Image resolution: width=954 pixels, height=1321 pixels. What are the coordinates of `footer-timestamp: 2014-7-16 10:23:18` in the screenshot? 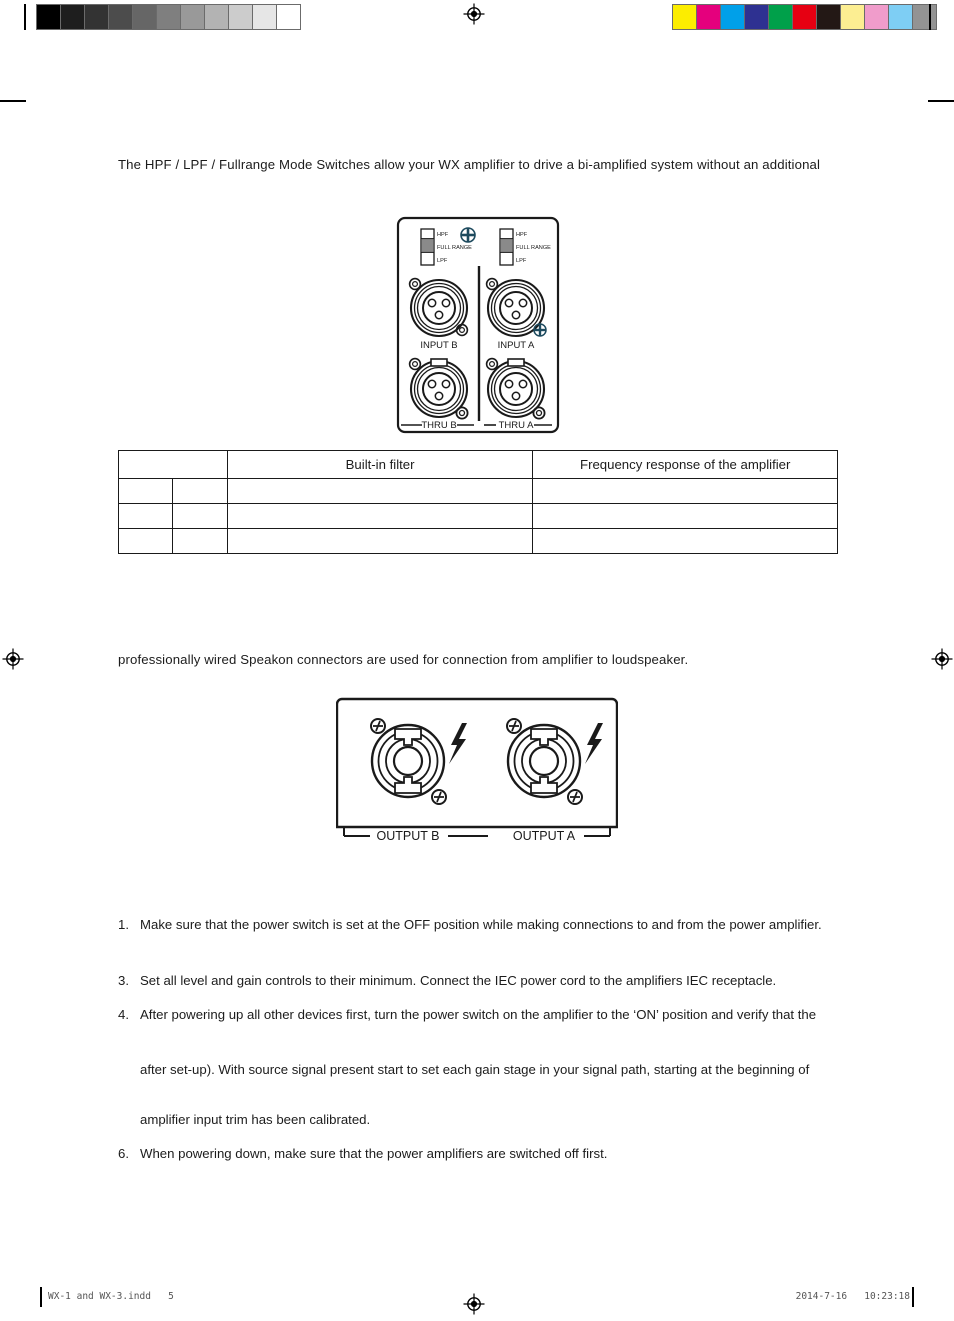 It's located at (852, 1296).